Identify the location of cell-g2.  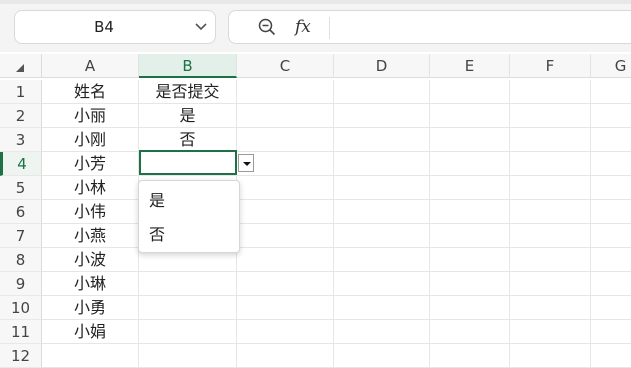
(611, 116).